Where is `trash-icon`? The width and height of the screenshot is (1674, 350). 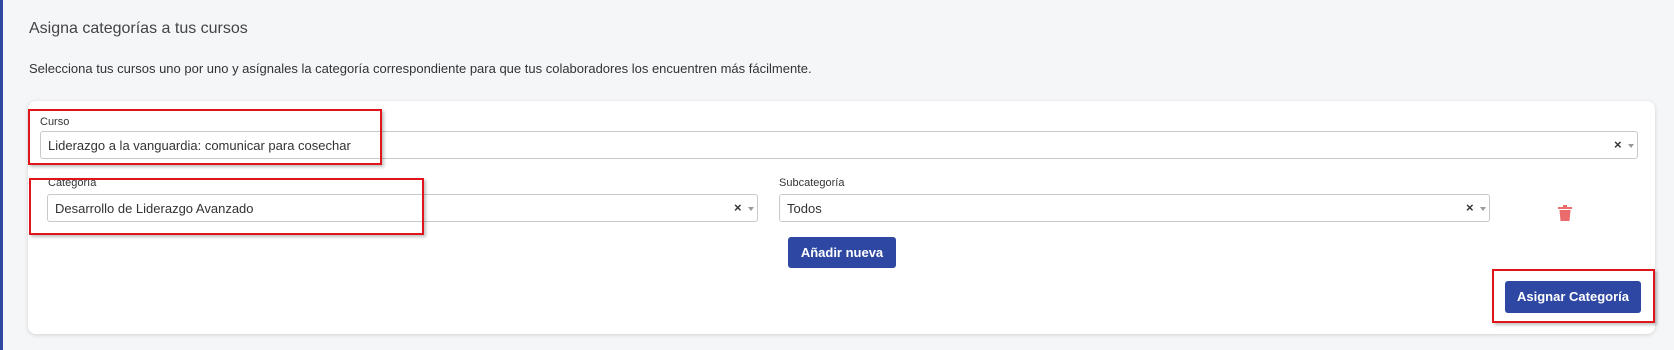
trash-icon is located at coordinates (1565, 215).